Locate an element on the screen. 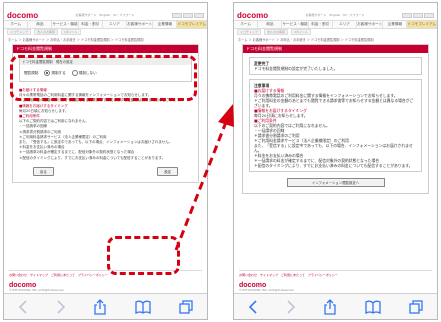  back-button: 戻る is located at coordinates (43, 171).